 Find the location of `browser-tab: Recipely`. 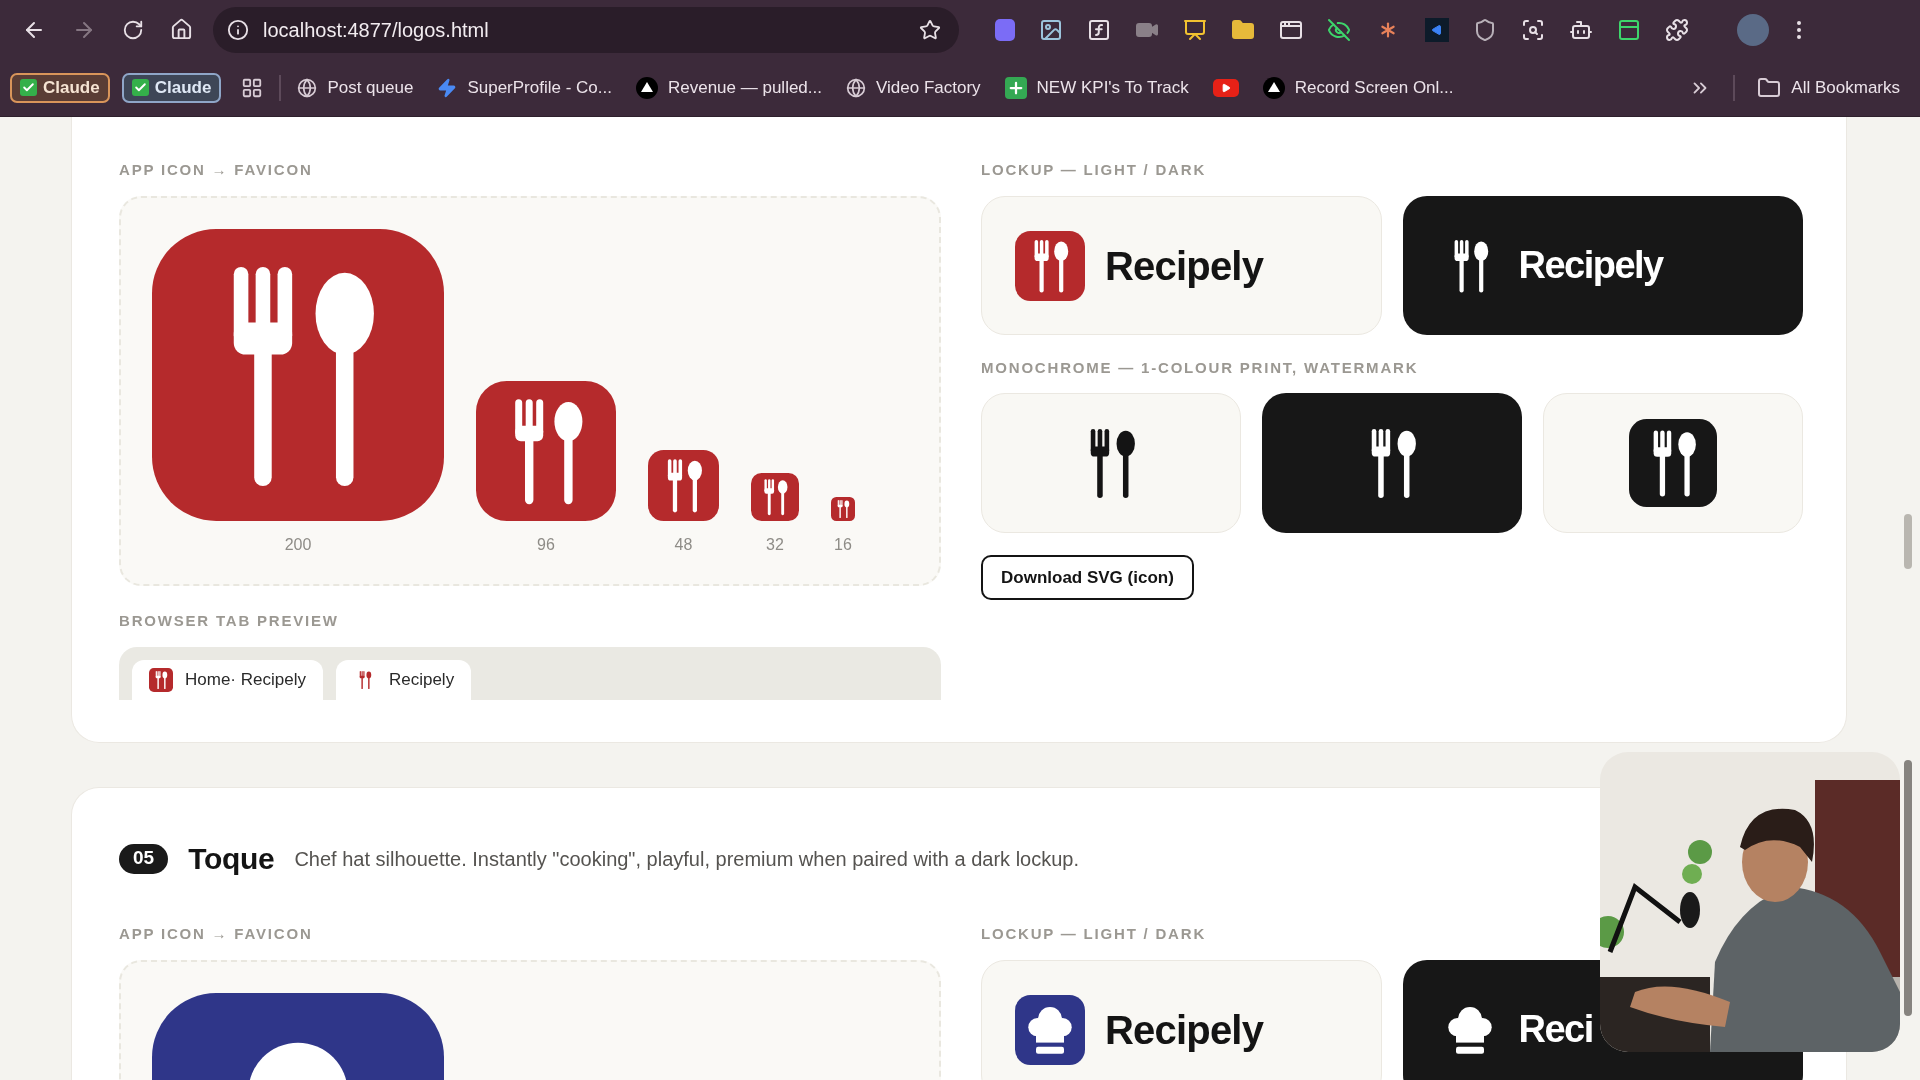

browser-tab: Recipely is located at coordinates (403, 680).